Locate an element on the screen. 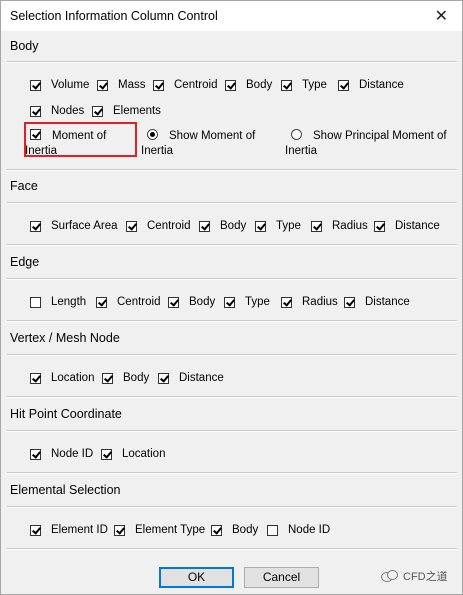 This screenshot has height=595, width=463. checkbox-face-distance: Distance is located at coordinates (407, 226).